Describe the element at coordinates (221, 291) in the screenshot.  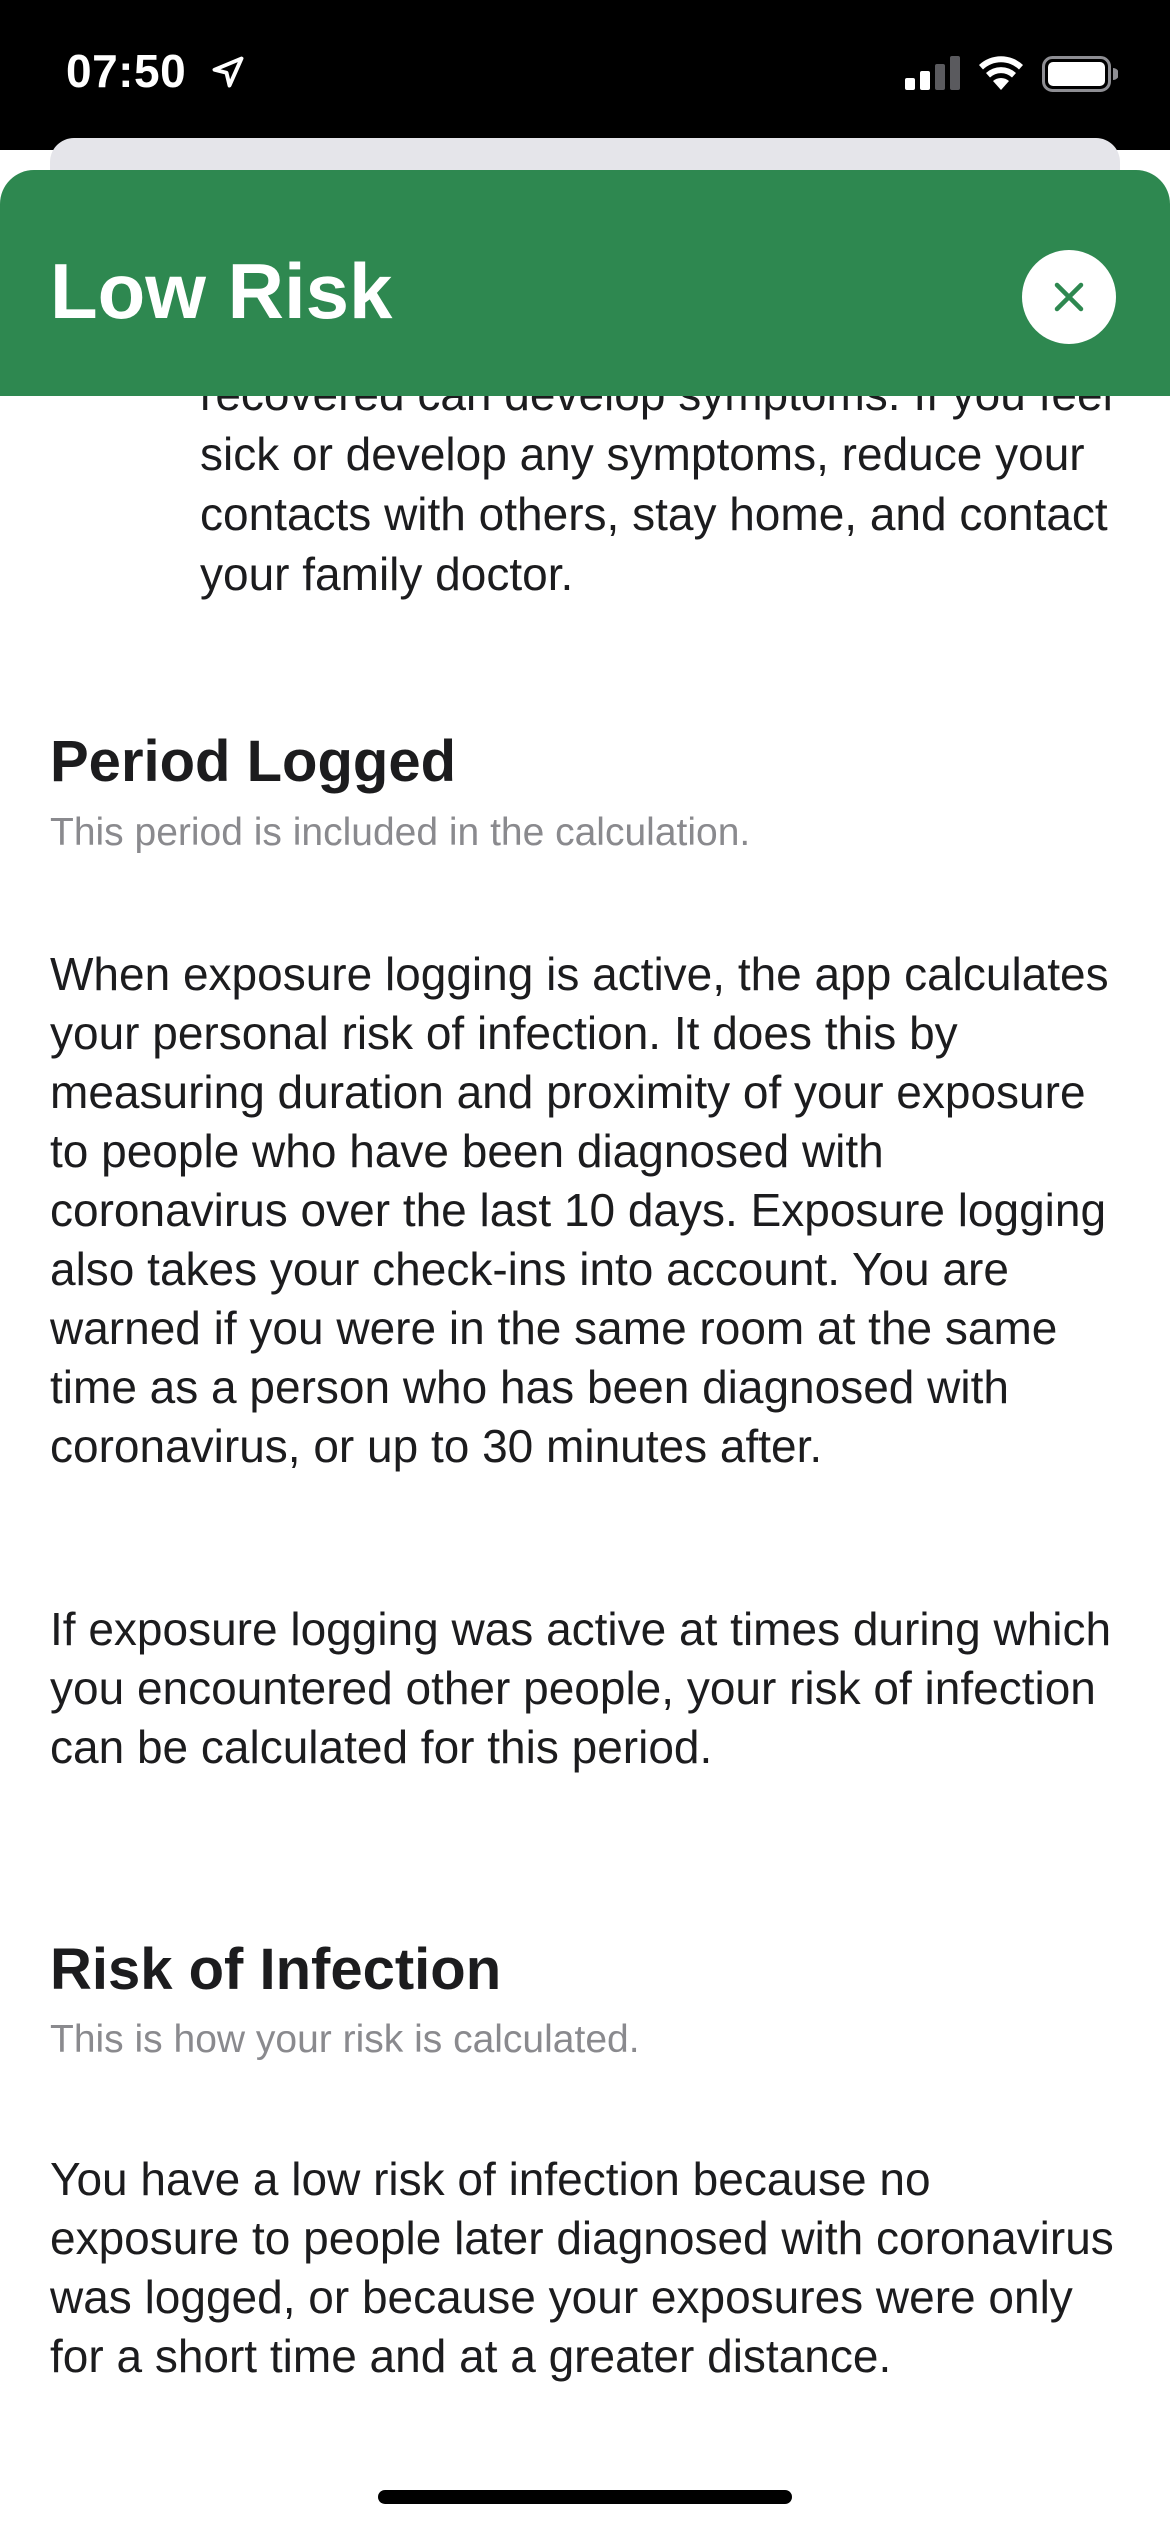
I see `page-title: Low Risk` at that location.